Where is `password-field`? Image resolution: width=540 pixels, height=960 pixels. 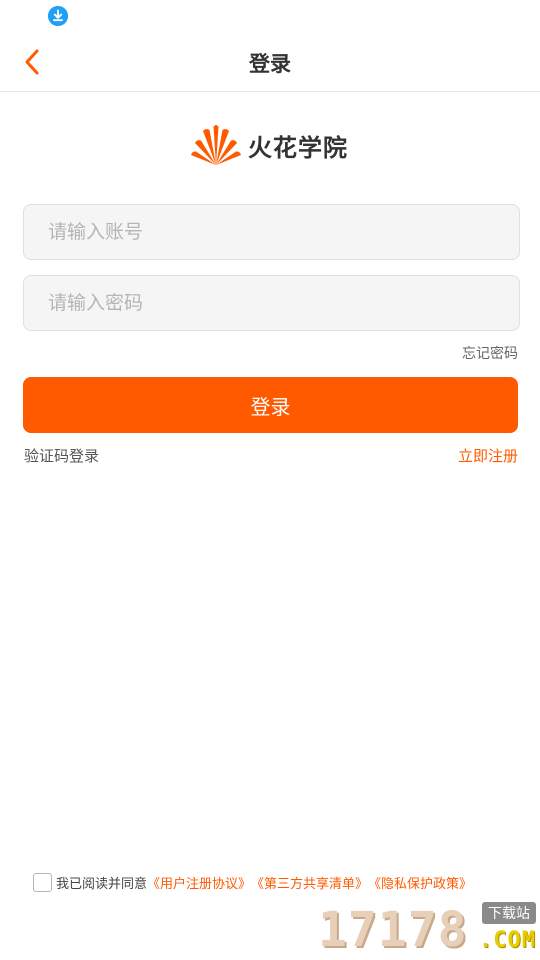
password-field is located at coordinates (271, 303).